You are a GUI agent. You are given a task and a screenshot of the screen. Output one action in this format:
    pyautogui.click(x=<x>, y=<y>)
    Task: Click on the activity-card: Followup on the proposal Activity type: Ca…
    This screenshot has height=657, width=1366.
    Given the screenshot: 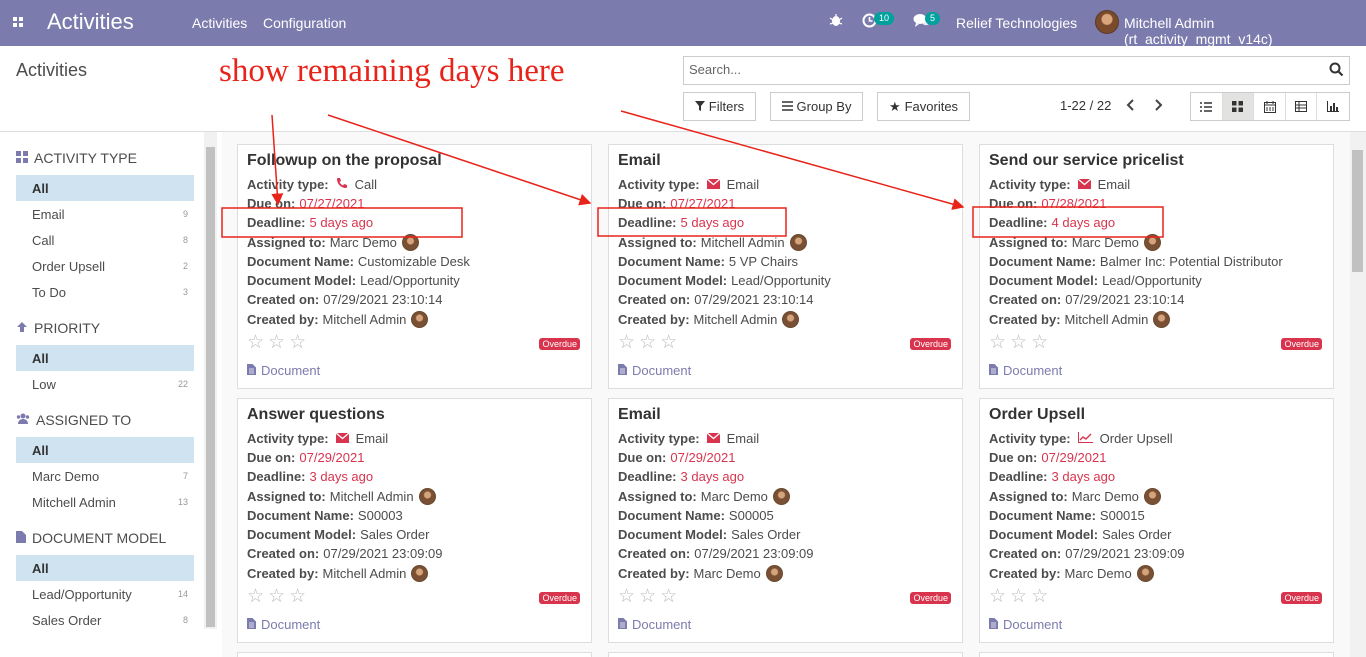 What is the action you would take?
    pyautogui.click(x=414, y=266)
    